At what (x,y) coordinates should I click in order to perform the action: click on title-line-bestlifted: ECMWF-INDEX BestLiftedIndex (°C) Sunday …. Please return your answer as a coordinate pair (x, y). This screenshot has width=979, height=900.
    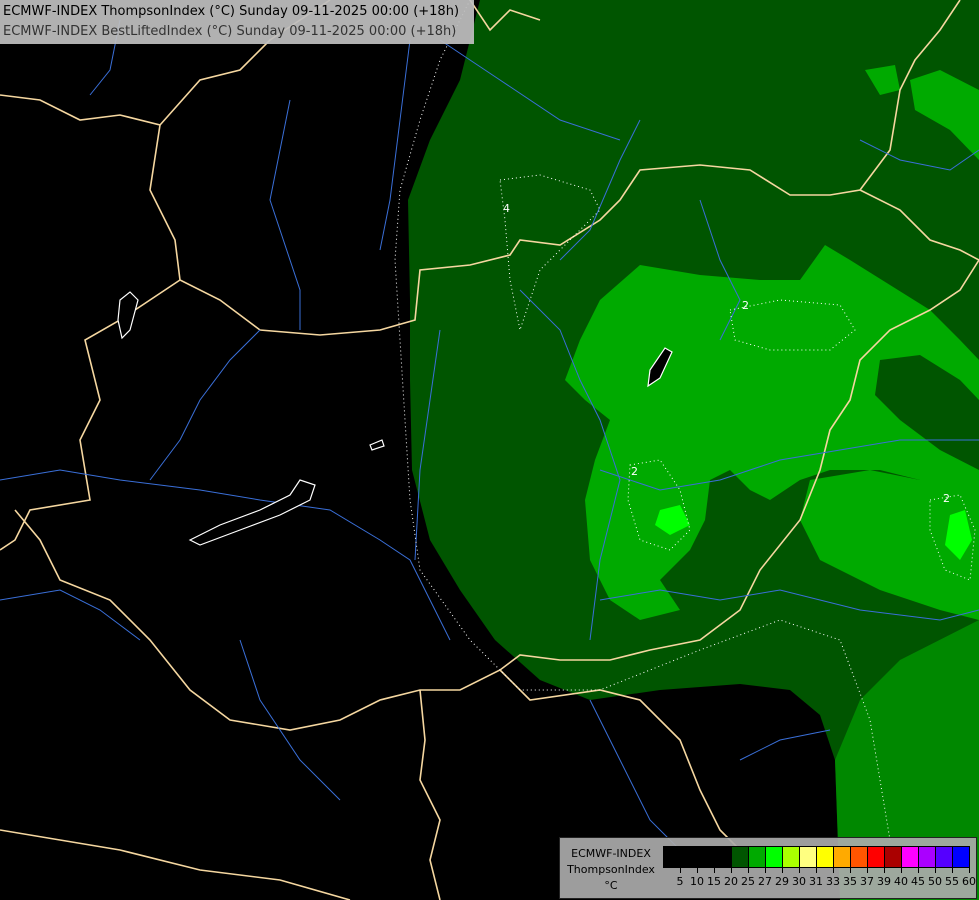
    Looking at the image, I should click on (230, 31).